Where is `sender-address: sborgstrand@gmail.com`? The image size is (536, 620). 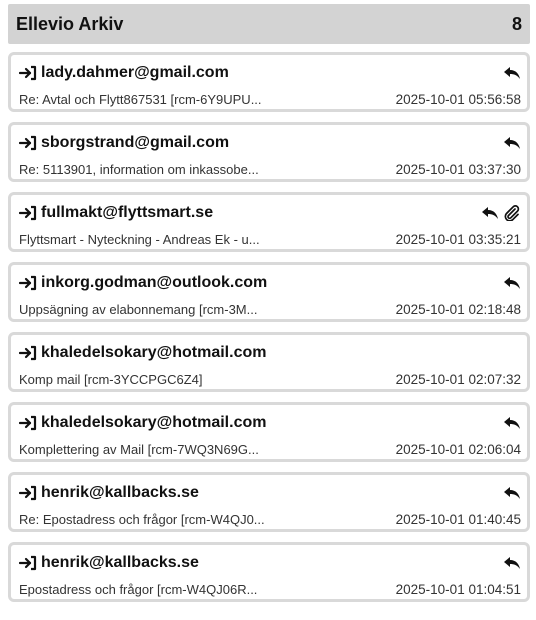
sender-address: sborgstrand@gmail.com is located at coordinates (135, 142).